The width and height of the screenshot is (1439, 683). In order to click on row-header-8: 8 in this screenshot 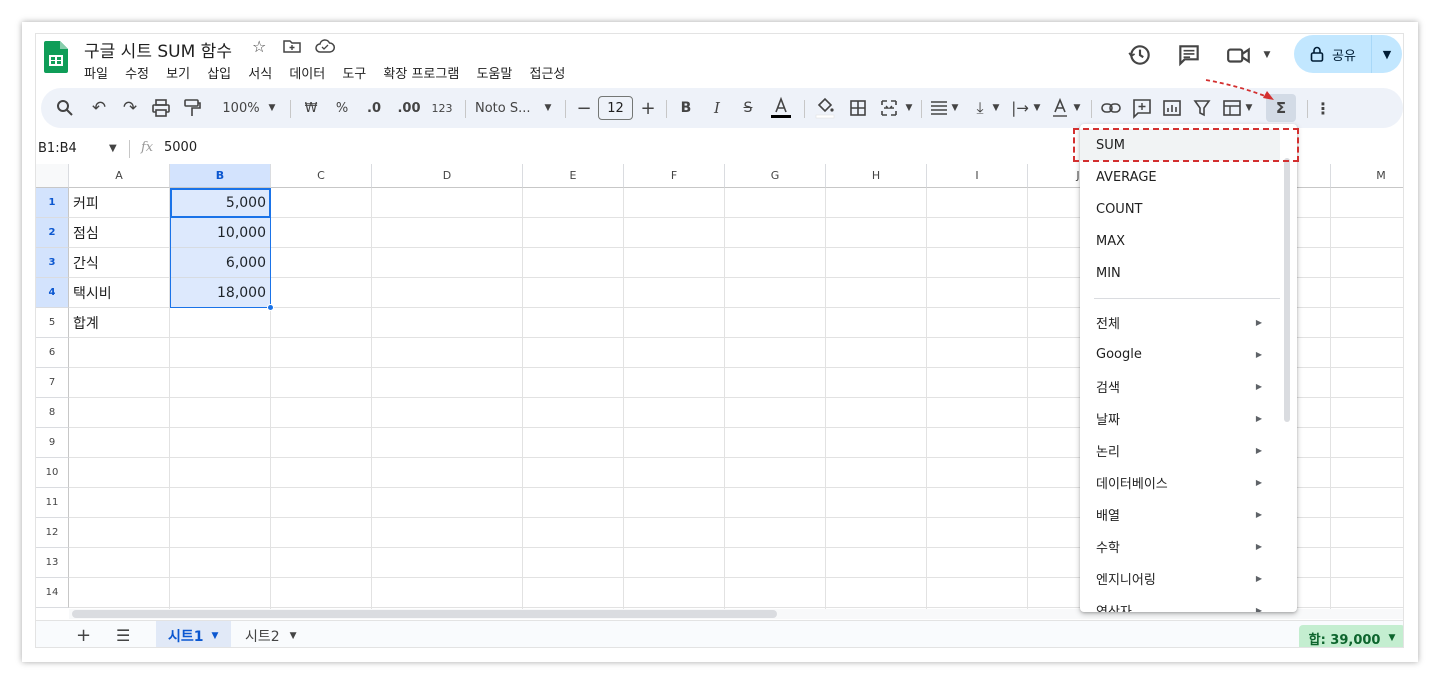, I will do `click(52, 413)`.